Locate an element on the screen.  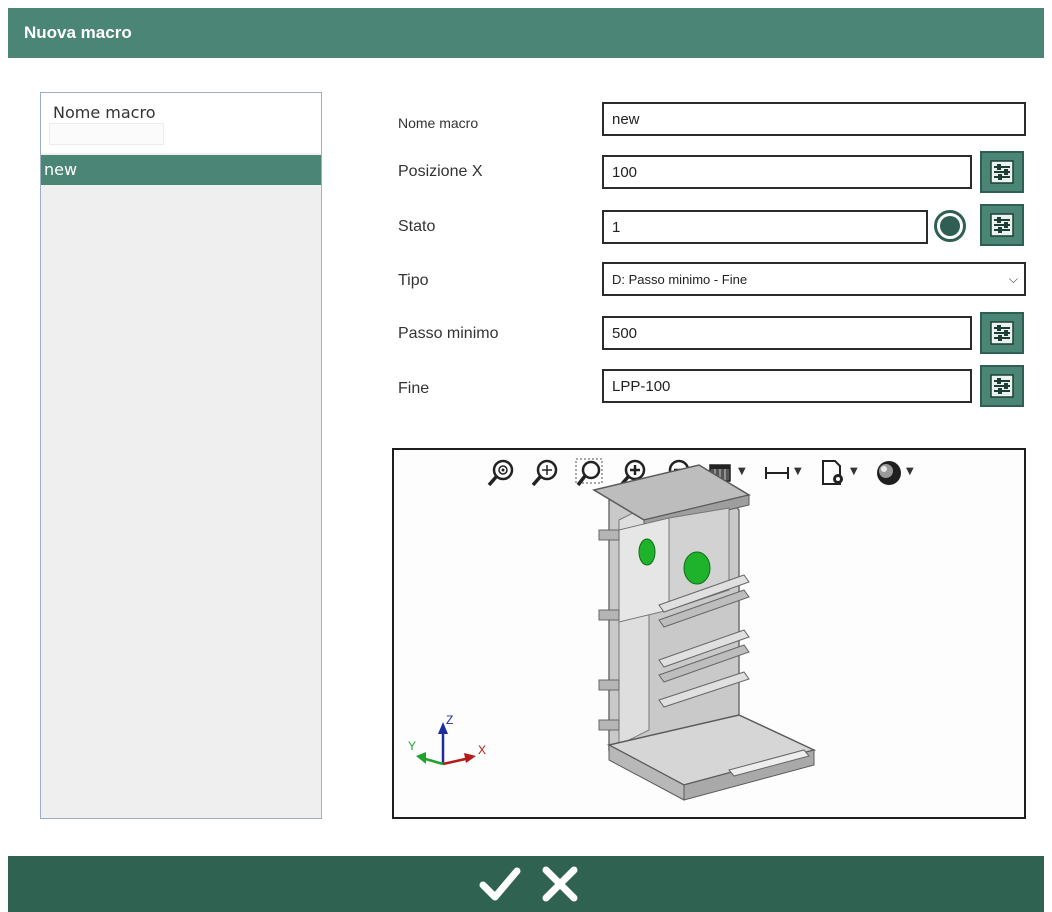
tipo-select: D: Passo minimo - Fine ⌵ is located at coordinates (814, 279).